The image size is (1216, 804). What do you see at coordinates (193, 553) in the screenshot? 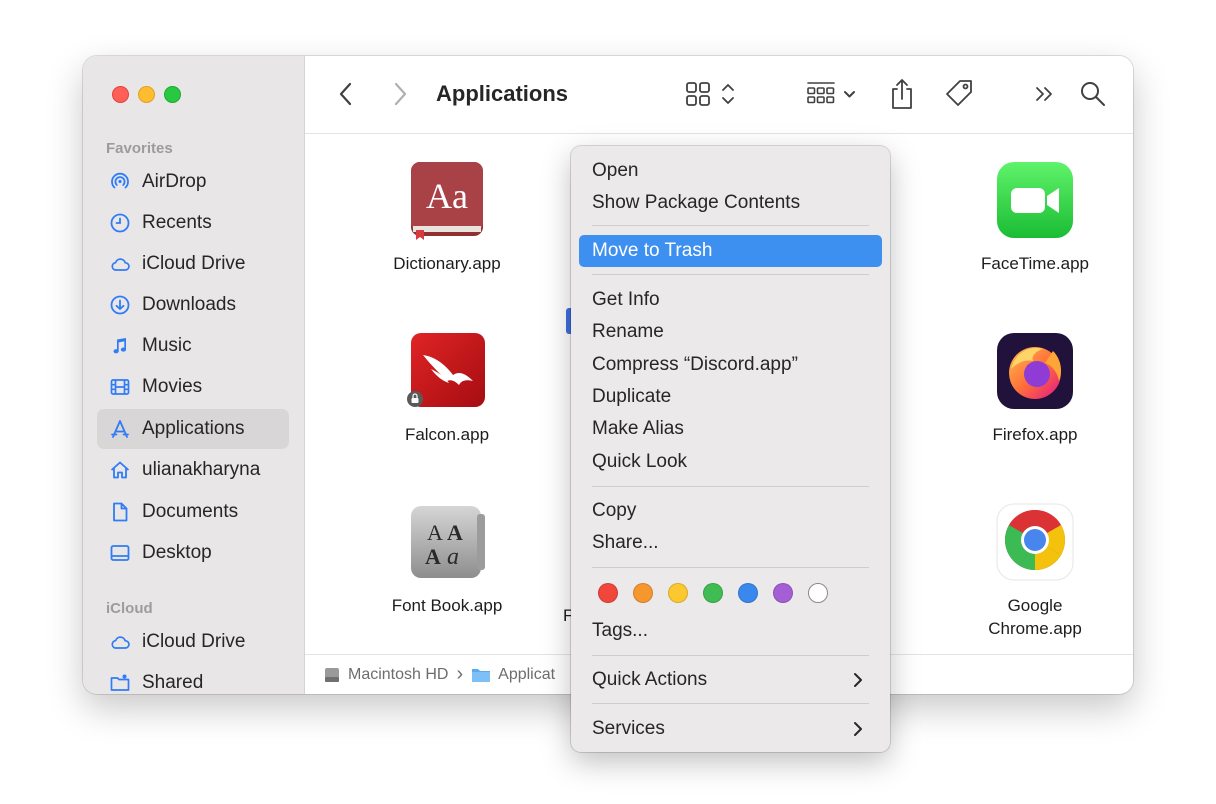
I see `sidebar-item-desktop: Desktop` at bounding box center [193, 553].